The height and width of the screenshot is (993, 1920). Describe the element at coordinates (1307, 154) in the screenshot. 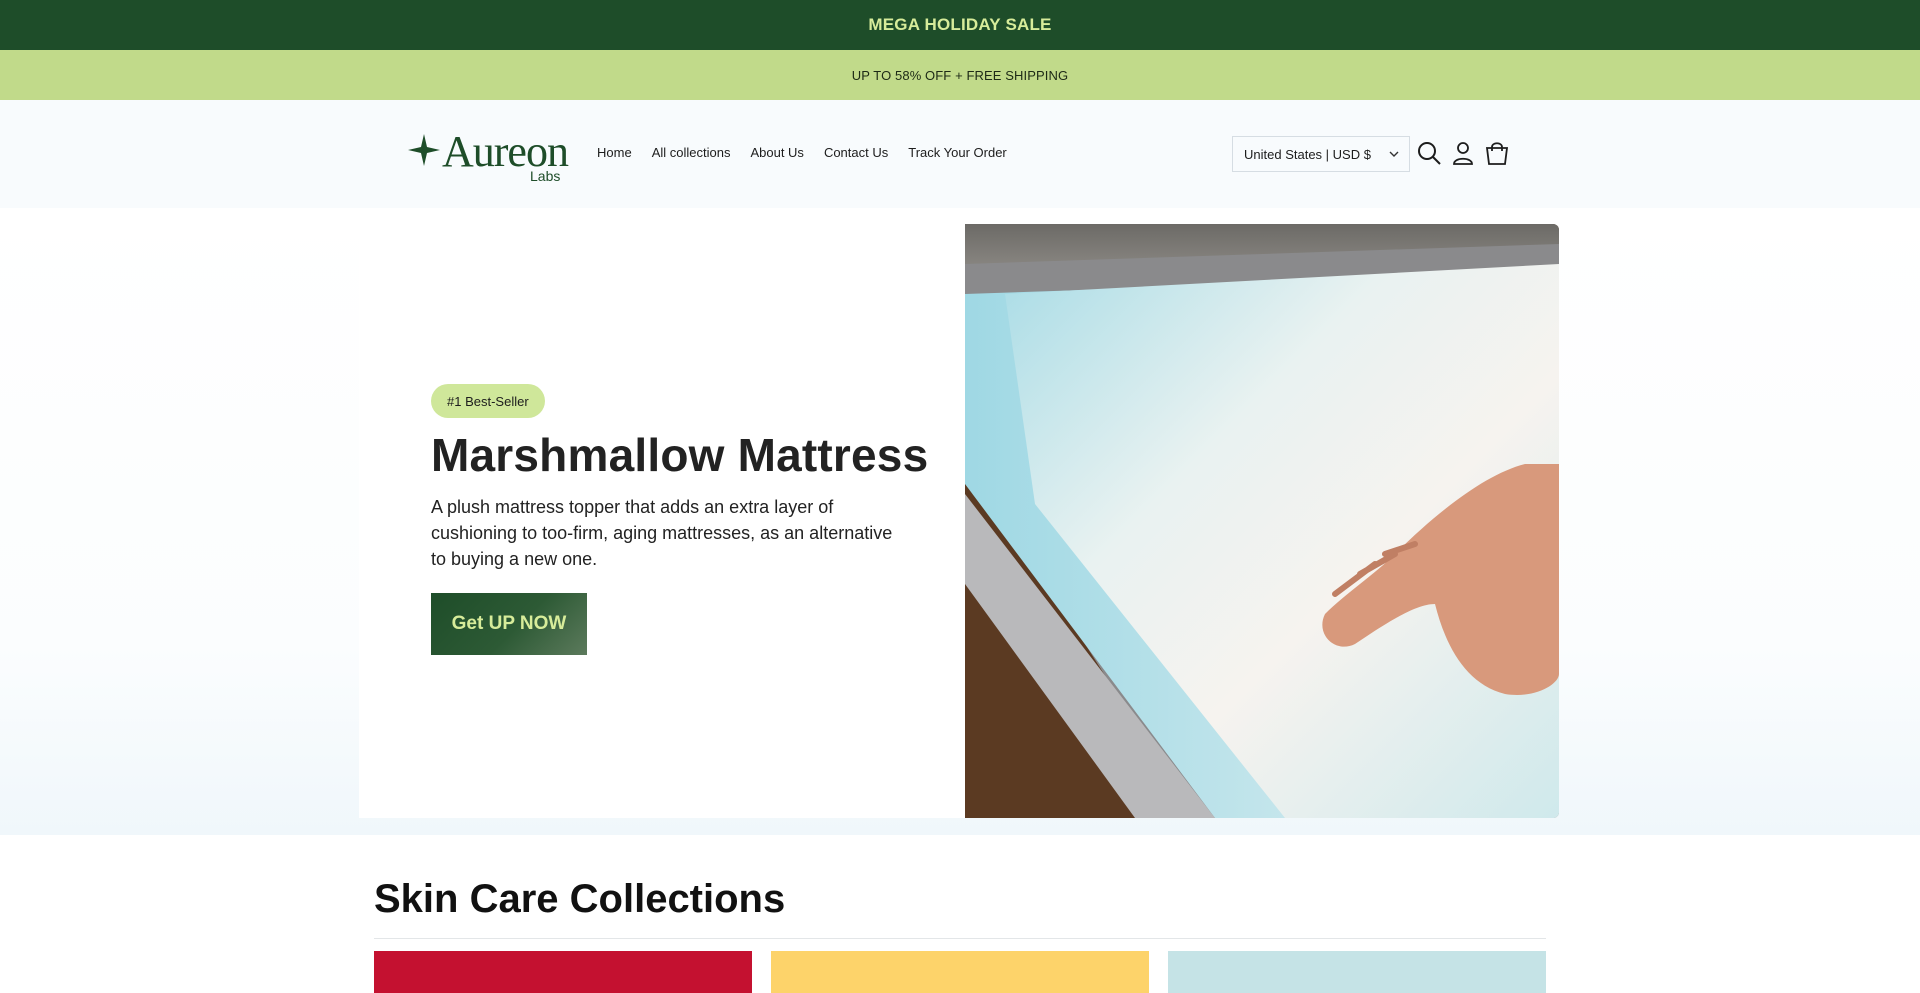

I see `country-currency-value: United States | USD $` at that location.